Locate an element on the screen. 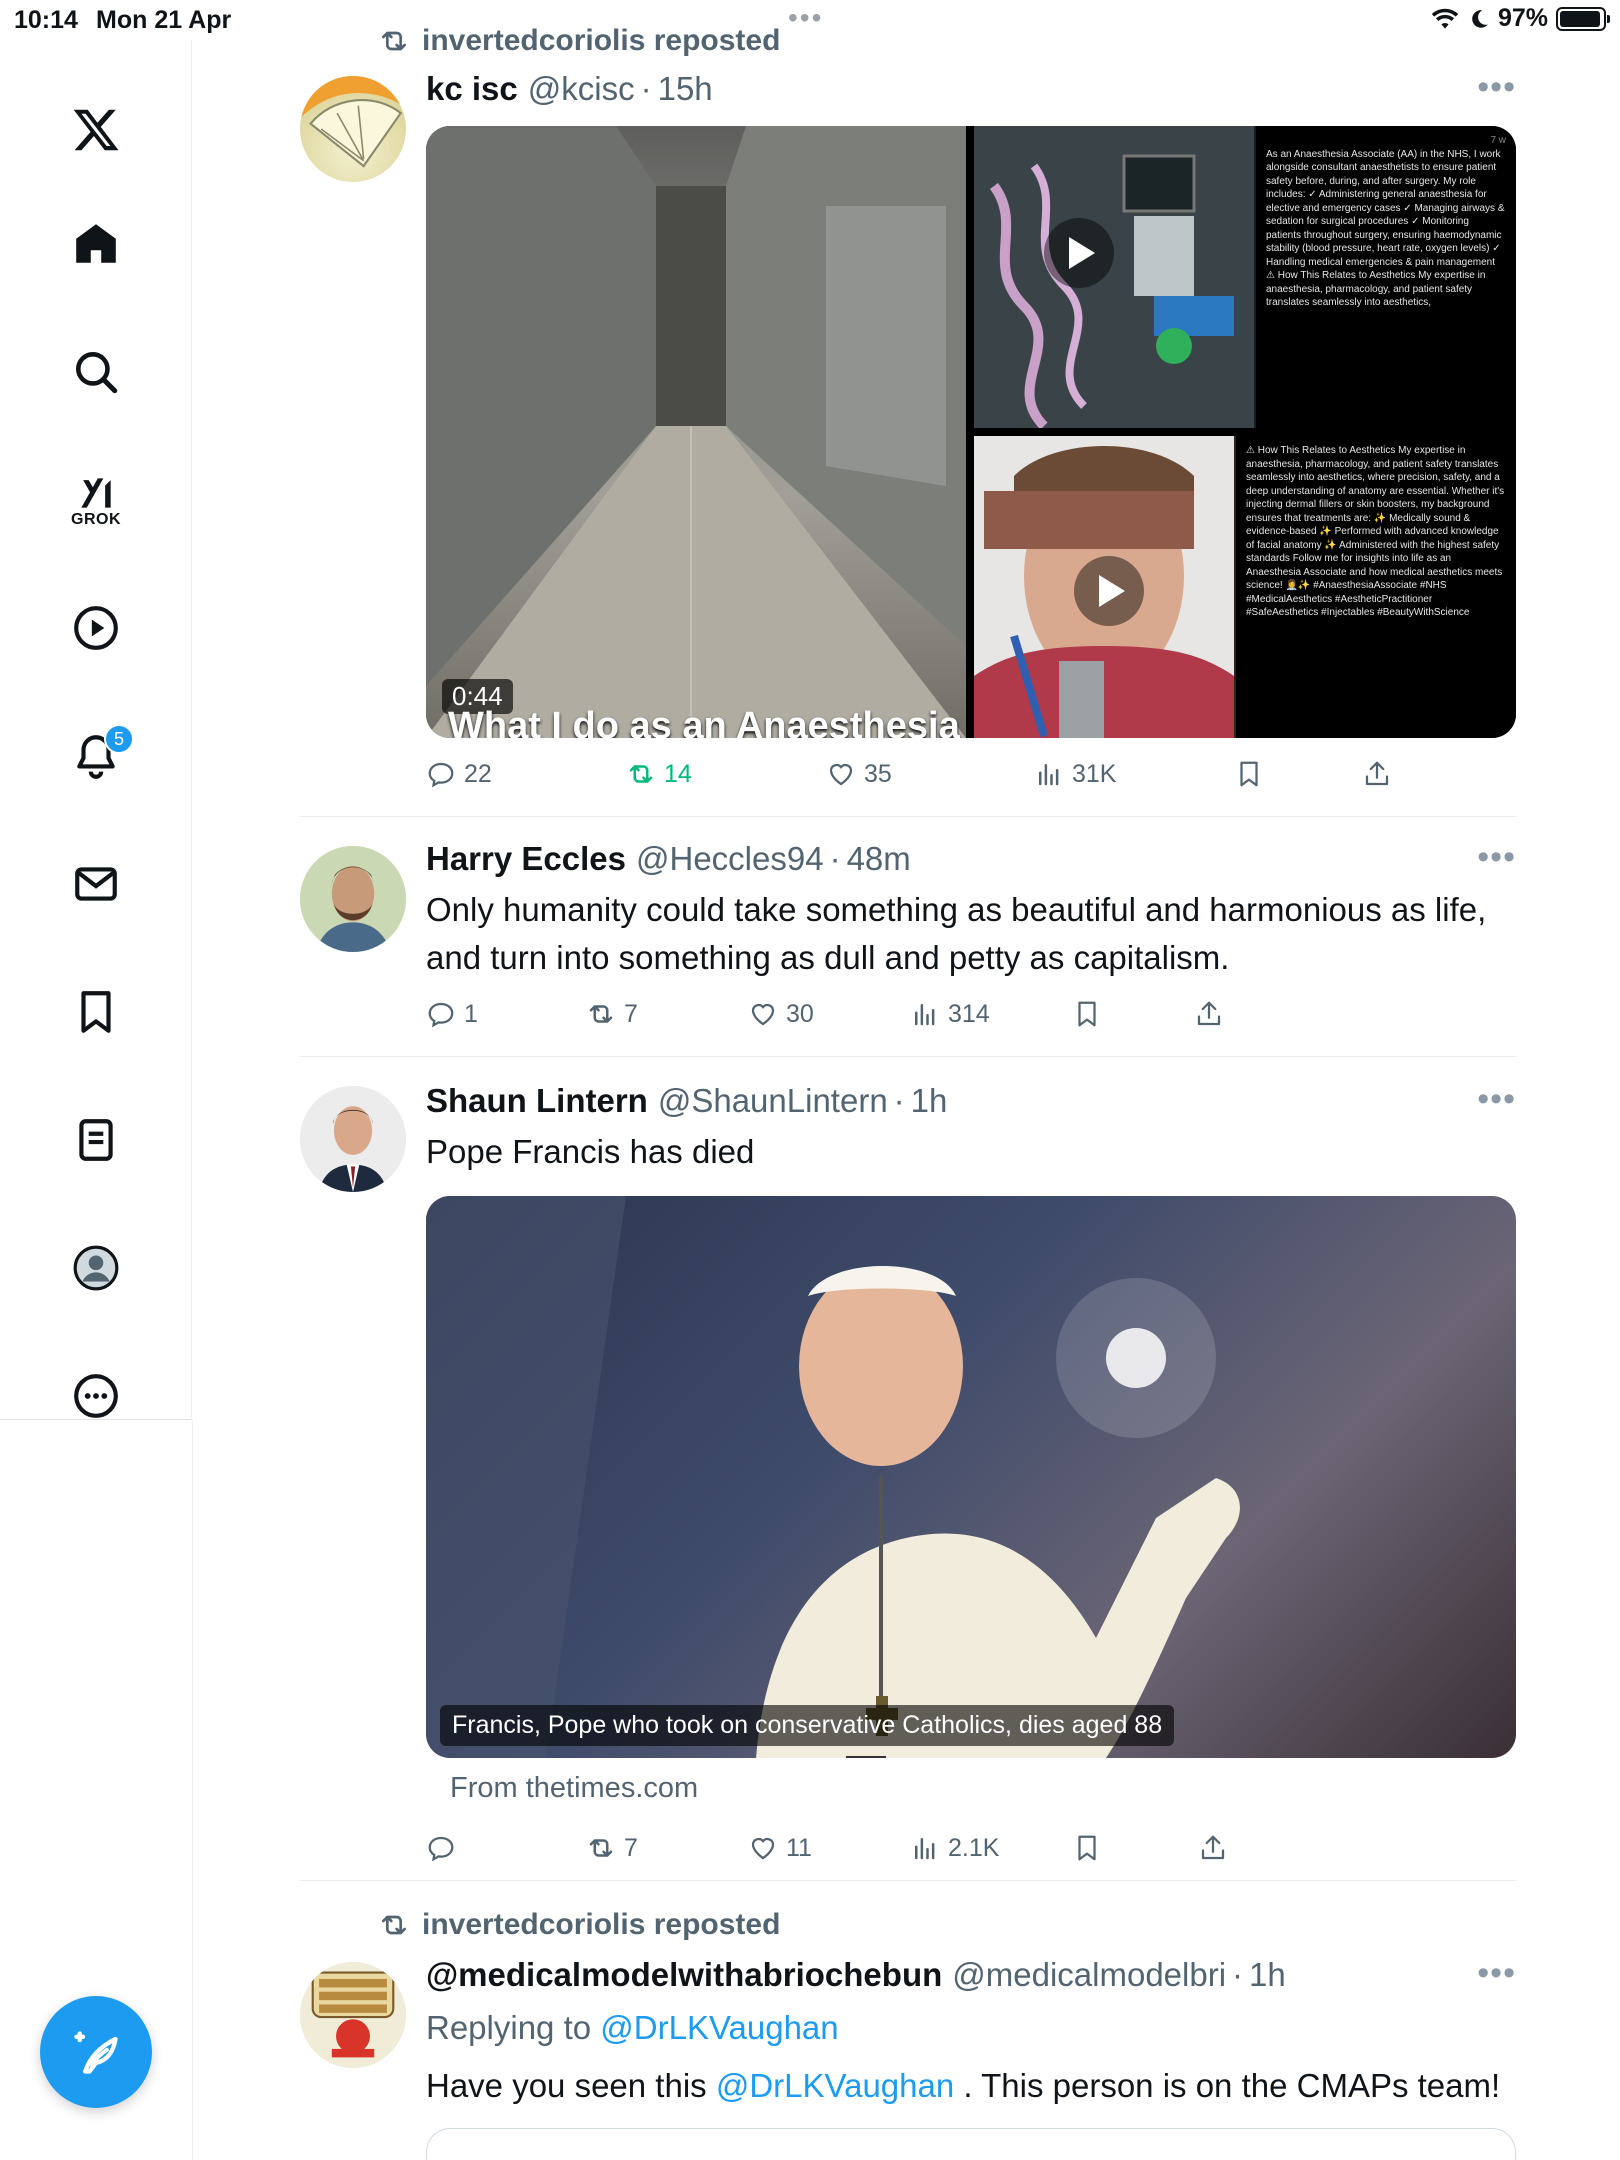 The width and height of the screenshot is (1620, 2160). grok-icon: GROK is located at coordinates (96, 500).